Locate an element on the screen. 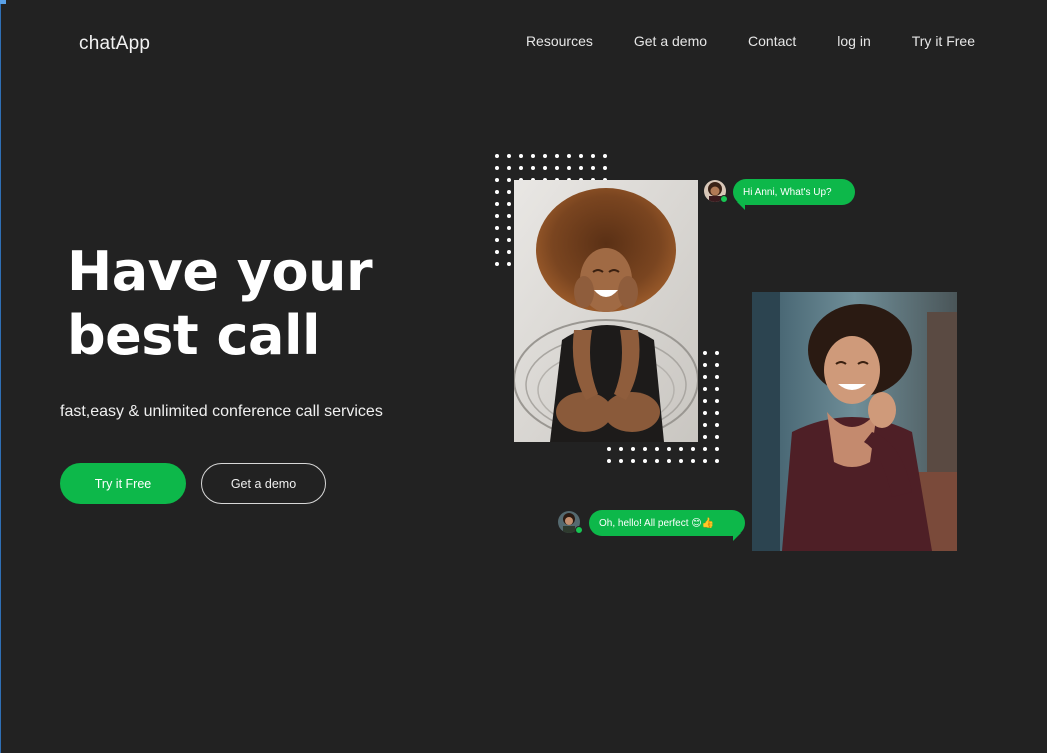 The width and height of the screenshot is (1047, 753). photo-woman-afro is located at coordinates (606, 311).